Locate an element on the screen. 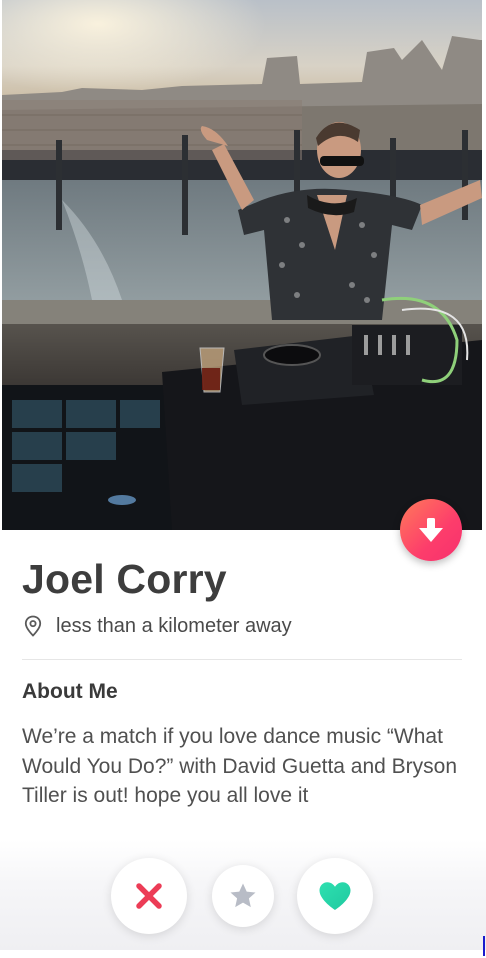  divider is located at coordinates (242, 659).